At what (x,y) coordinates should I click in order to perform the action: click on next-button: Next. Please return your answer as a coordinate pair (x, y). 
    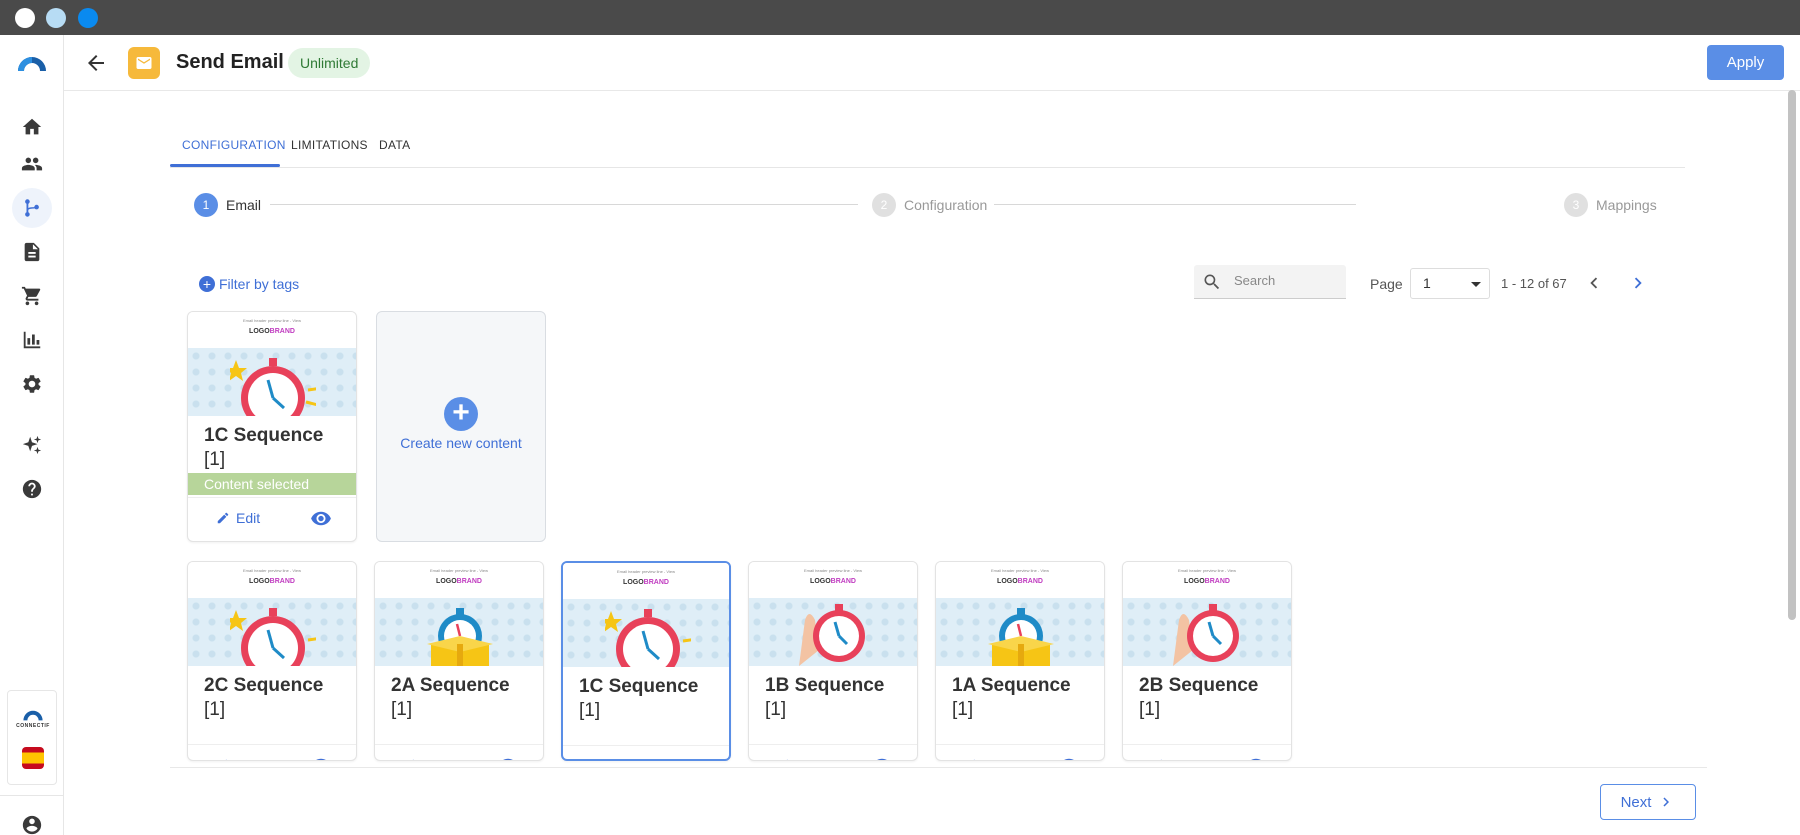
    Looking at the image, I should click on (1648, 802).